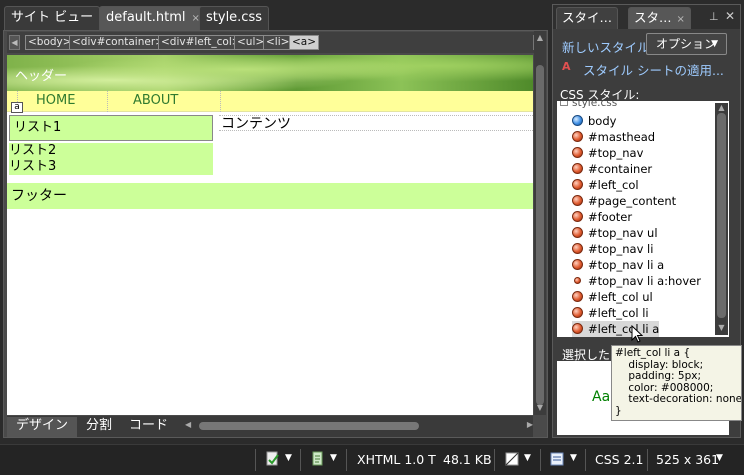 The image size is (744, 475). Describe the element at coordinates (730, 16) in the screenshot. I see `close-icon: ✕` at that location.